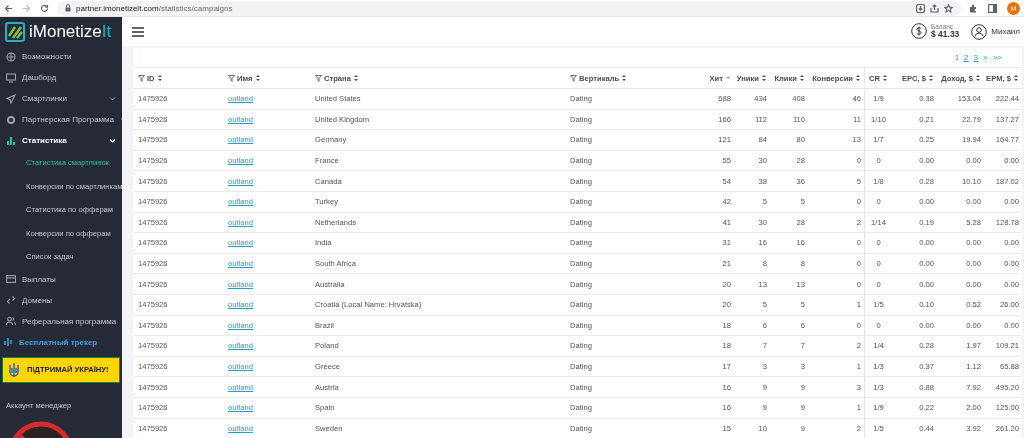 This screenshot has width=1024, height=438. What do you see at coordinates (14, 369) in the screenshot?
I see `trident-icon` at bounding box center [14, 369].